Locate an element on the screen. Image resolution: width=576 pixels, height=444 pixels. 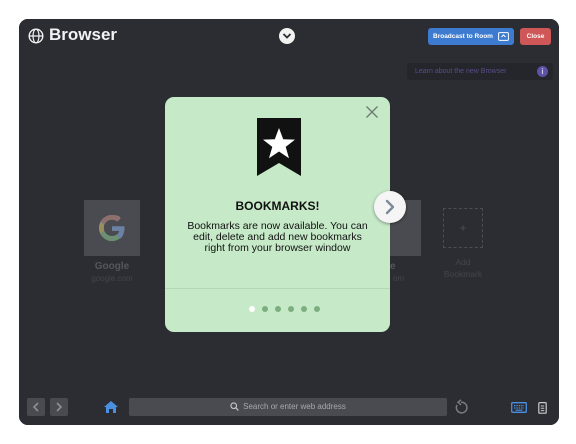
cast-icon is located at coordinates (503, 36).